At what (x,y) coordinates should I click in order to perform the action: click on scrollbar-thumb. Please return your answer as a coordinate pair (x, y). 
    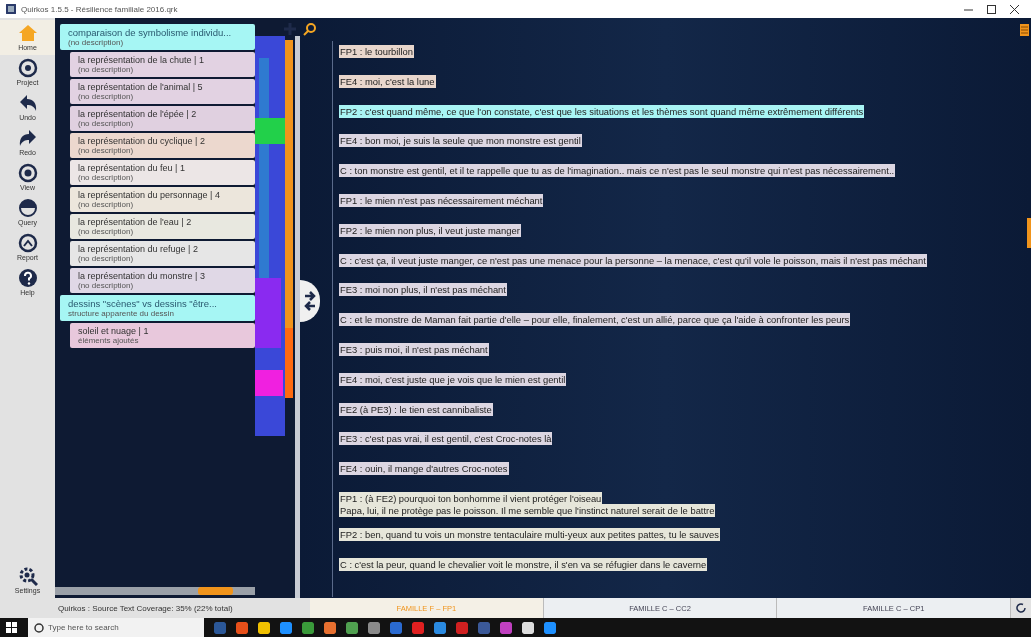
    Looking at the image, I should click on (215, 591).